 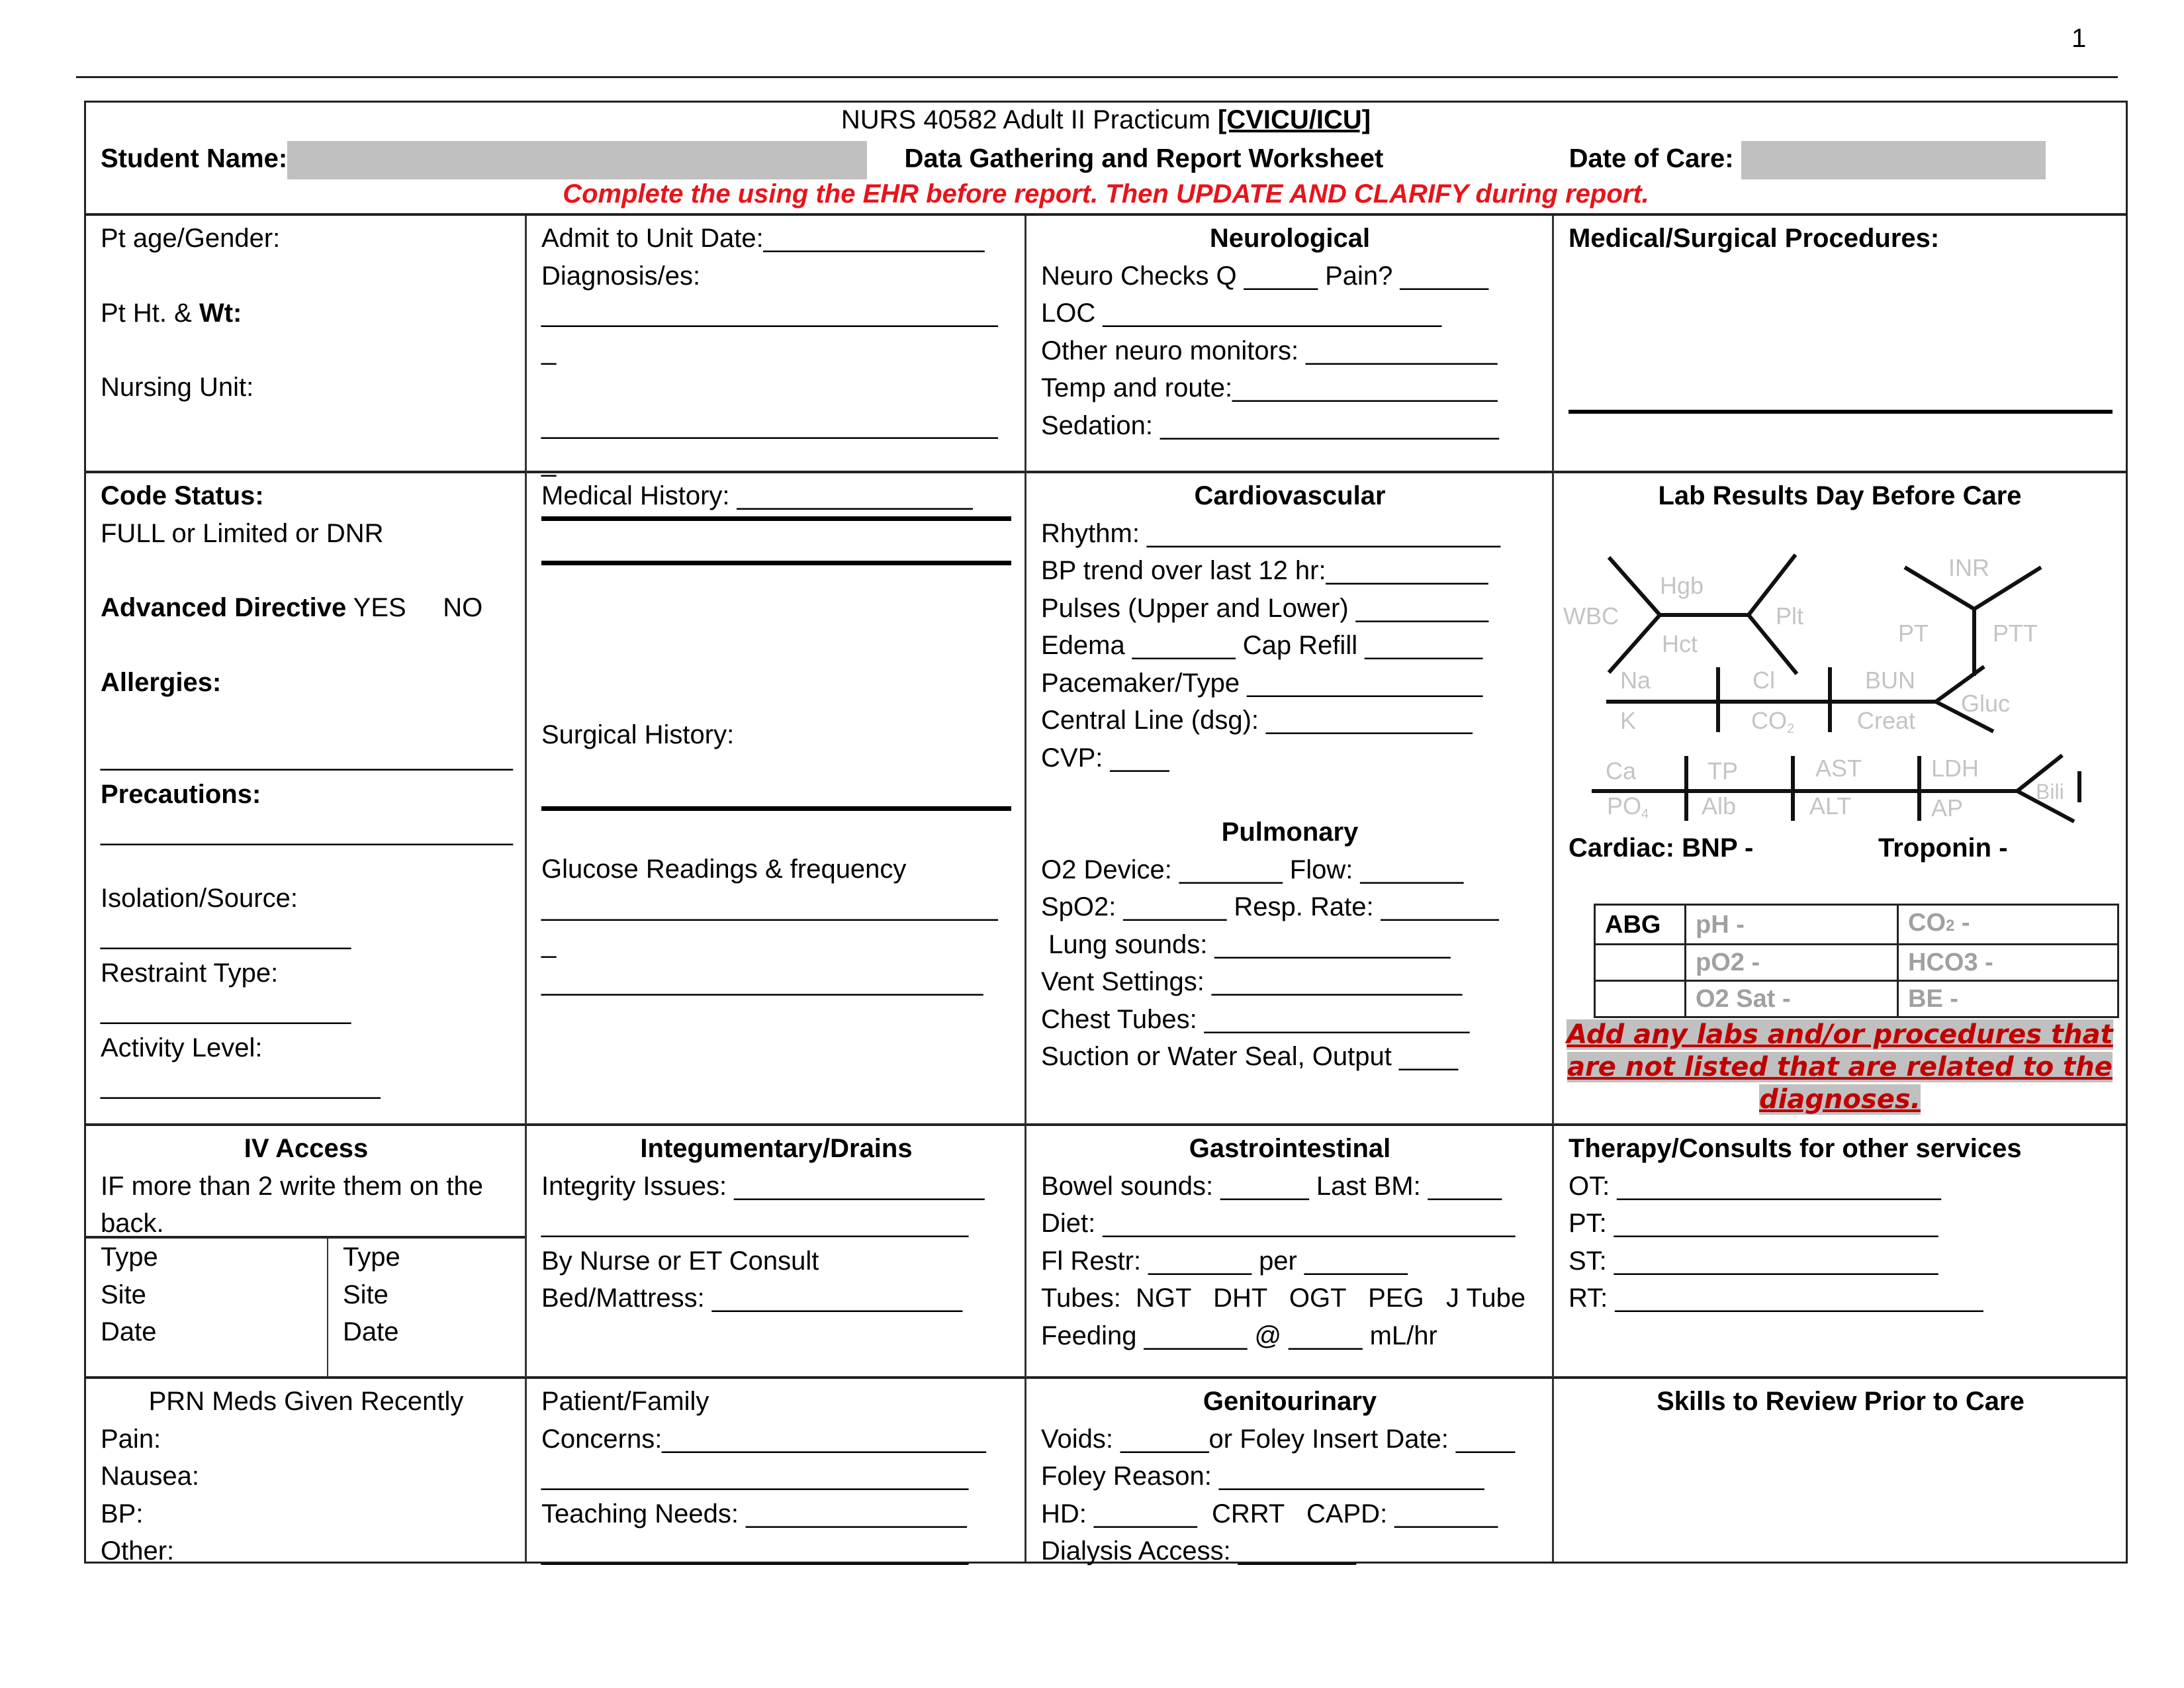 I want to click on glucose-label: Glucose Readings & frequency, so click(x=724, y=869).